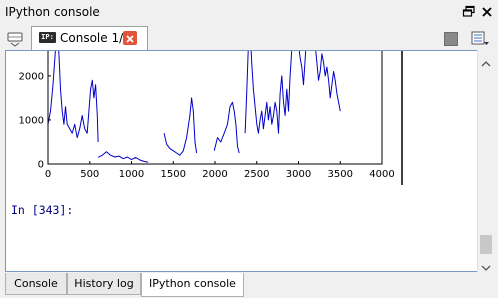  What do you see at coordinates (48, 174) in the screenshot?
I see `x-tick-label: 0` at bounding box center [48, 174].